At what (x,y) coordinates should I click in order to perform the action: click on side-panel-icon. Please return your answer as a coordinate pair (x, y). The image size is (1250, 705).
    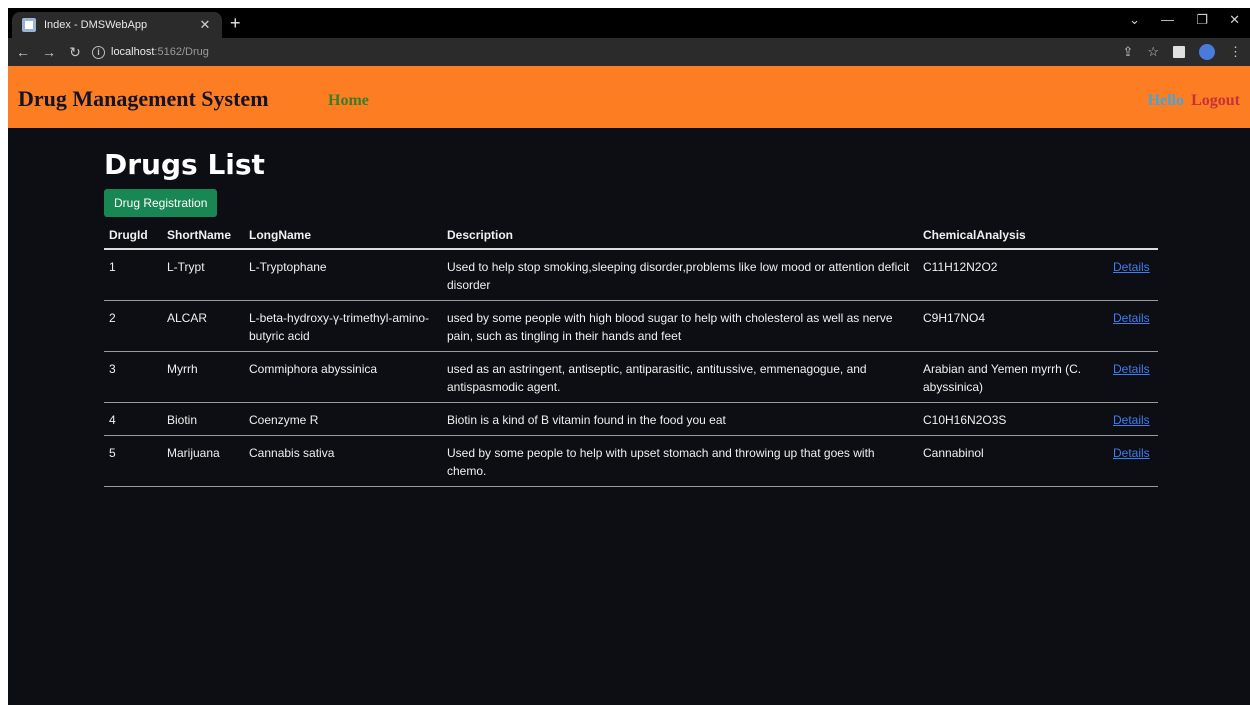
    Looking at the image, I should click on (1179, 52).